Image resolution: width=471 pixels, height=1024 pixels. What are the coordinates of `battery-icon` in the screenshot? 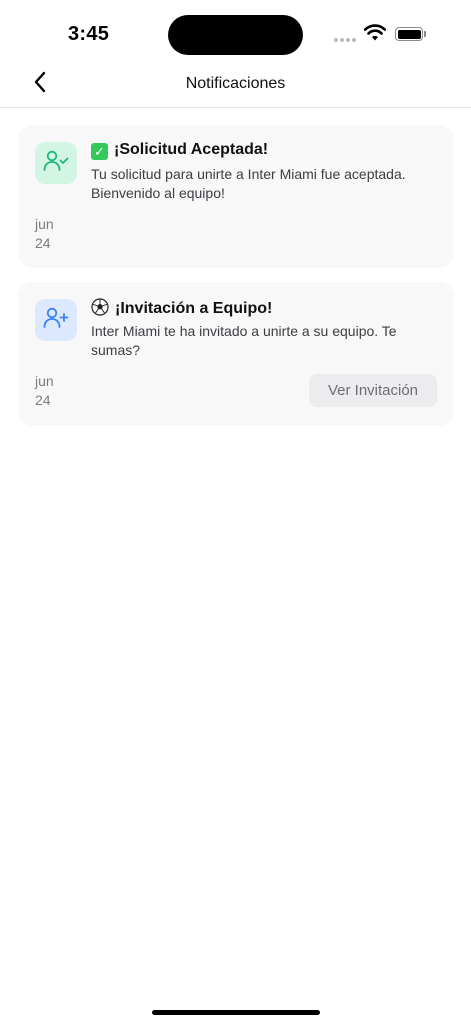 It's located at (409, 34).